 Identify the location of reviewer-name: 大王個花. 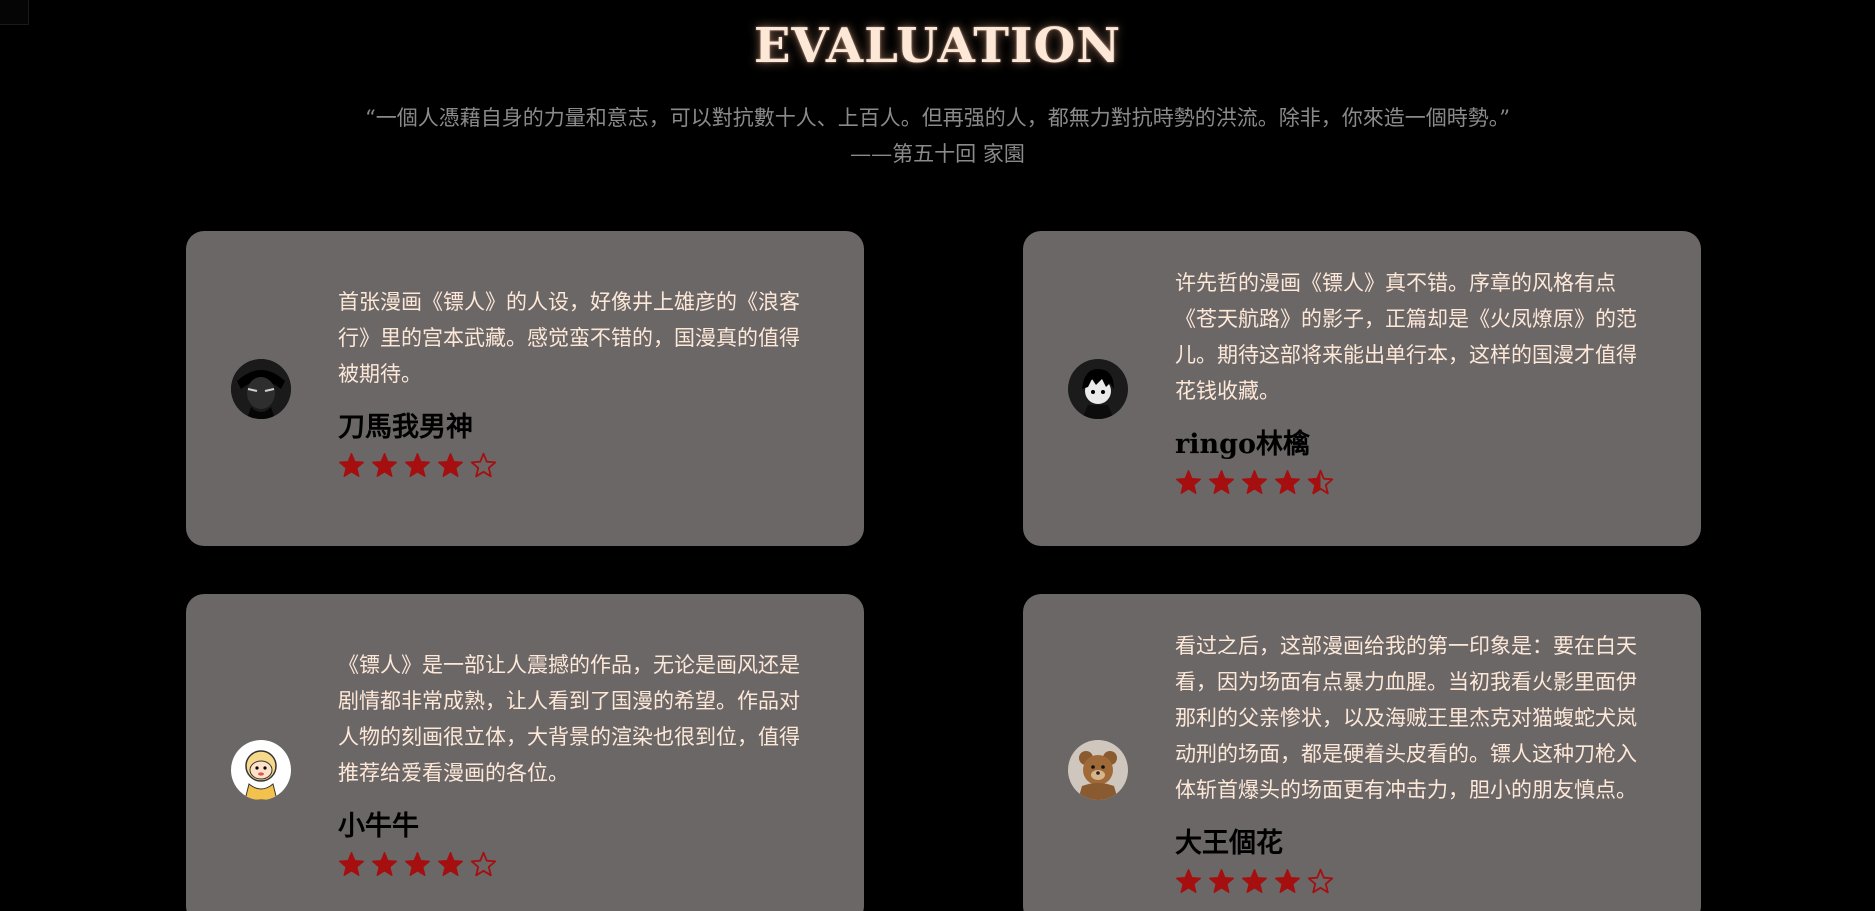
(1229, 843).